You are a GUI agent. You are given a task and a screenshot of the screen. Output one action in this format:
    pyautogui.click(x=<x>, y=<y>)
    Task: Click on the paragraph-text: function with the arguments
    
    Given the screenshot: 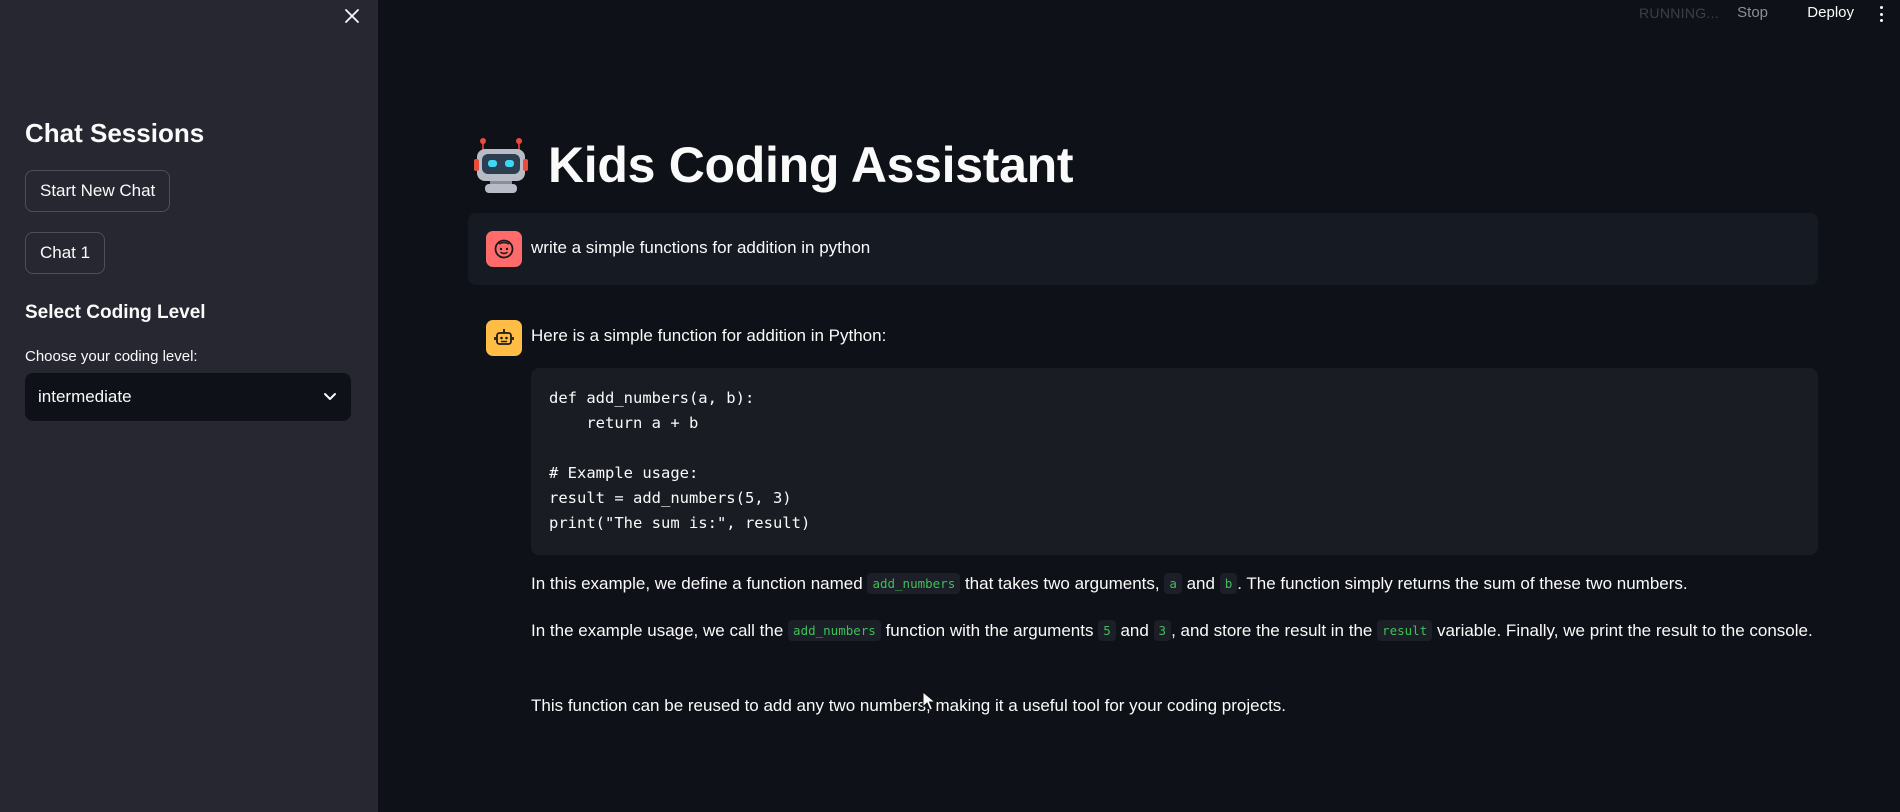 What is the action you would take?
    pyautogui.click(x=989, y=630)
    